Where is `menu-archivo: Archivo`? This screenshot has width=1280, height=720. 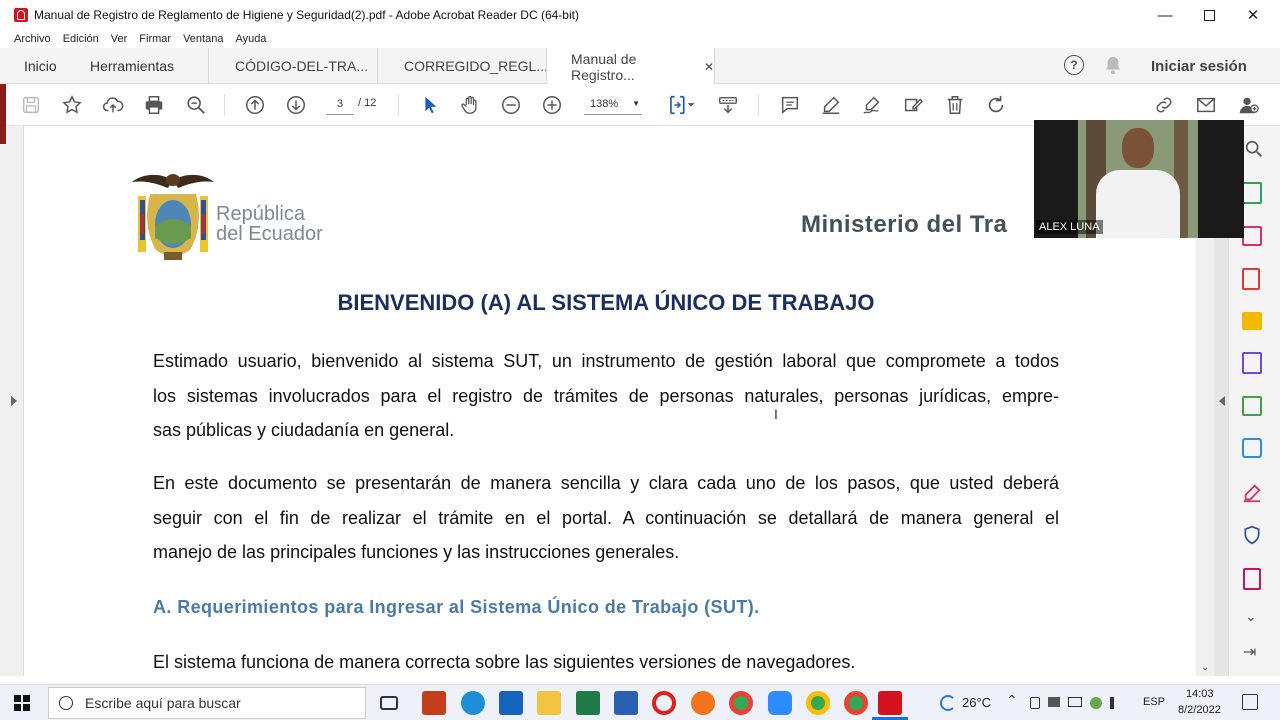
menu-archivo: Archivo is located at coordinates (32, 39).